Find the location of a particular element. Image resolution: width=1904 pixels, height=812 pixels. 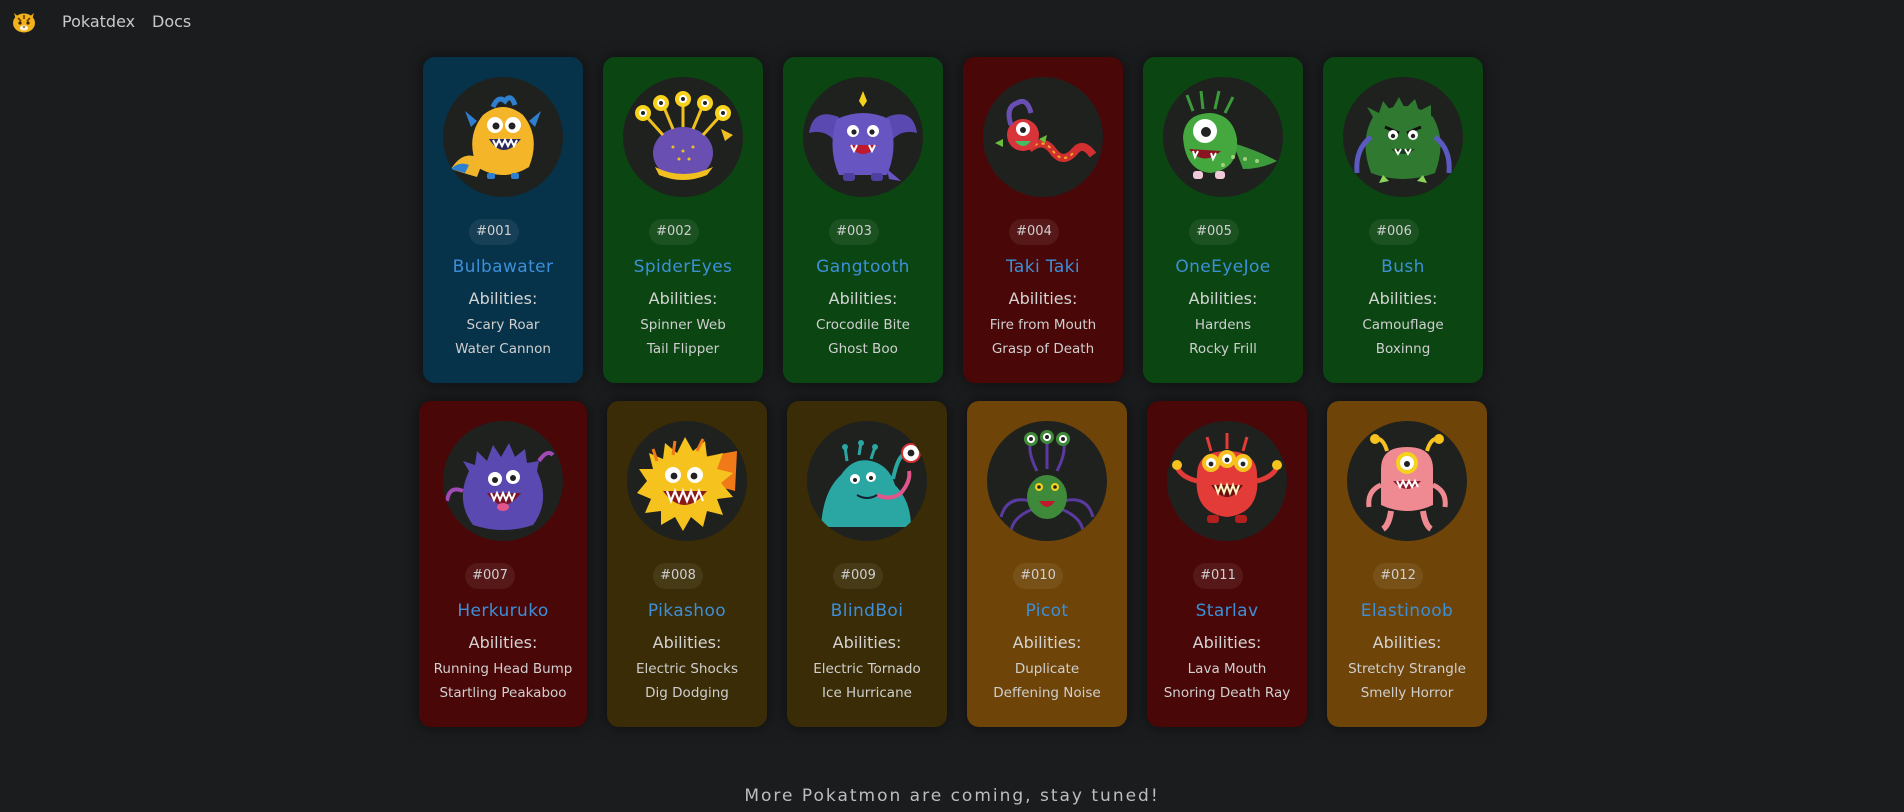

monster-number-badge: #001 is located at coordinates (494, 232).